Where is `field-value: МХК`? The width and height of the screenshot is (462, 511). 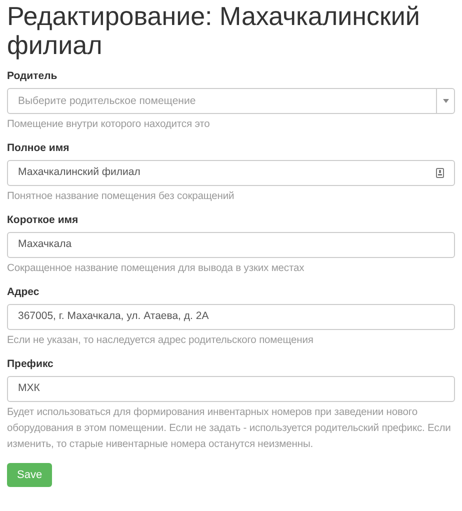 field-value: МХК is located at coordinates (29, 388).